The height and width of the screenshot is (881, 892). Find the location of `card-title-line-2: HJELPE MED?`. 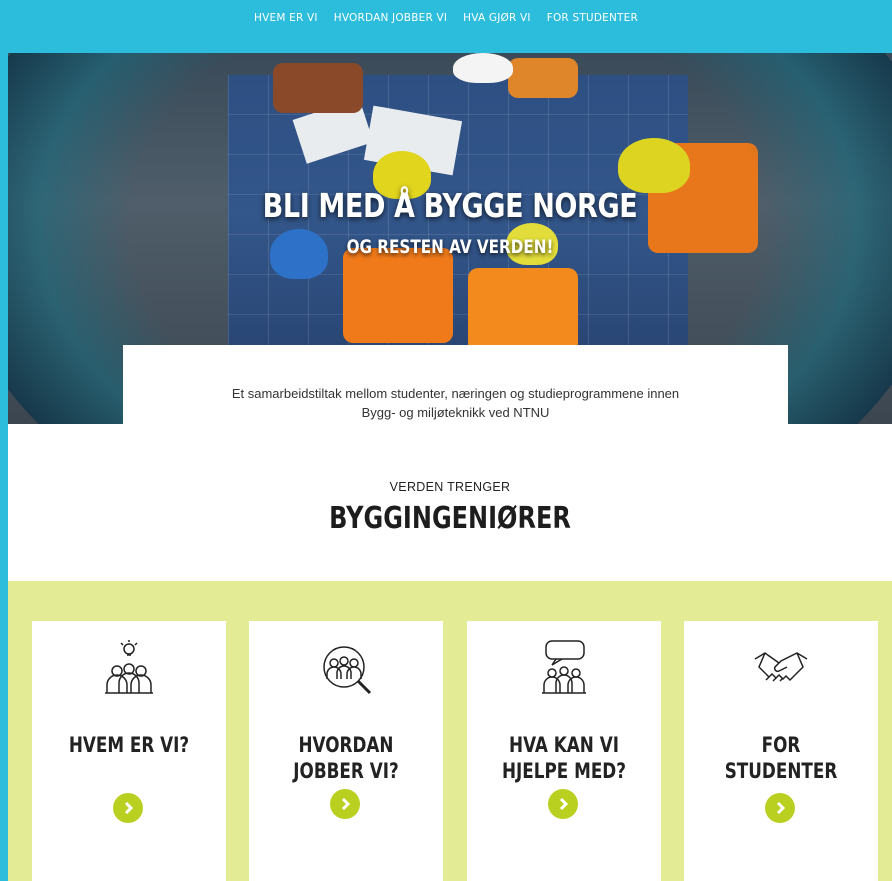

card-title-line-2: HJELPE MED? is located at coordinates (564, 771).